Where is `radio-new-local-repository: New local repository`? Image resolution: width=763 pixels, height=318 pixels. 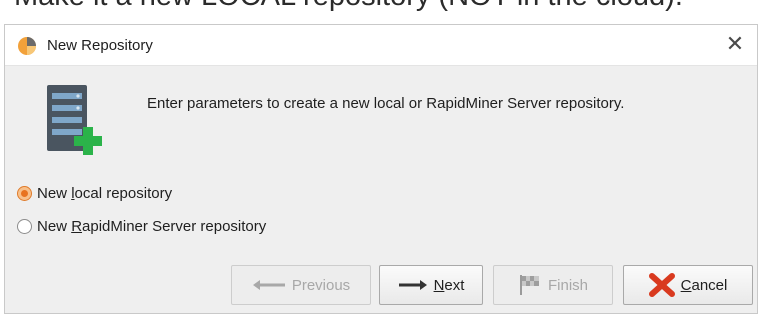
radio-new-local-repository: New local repository is located at coordinates (94, 193).